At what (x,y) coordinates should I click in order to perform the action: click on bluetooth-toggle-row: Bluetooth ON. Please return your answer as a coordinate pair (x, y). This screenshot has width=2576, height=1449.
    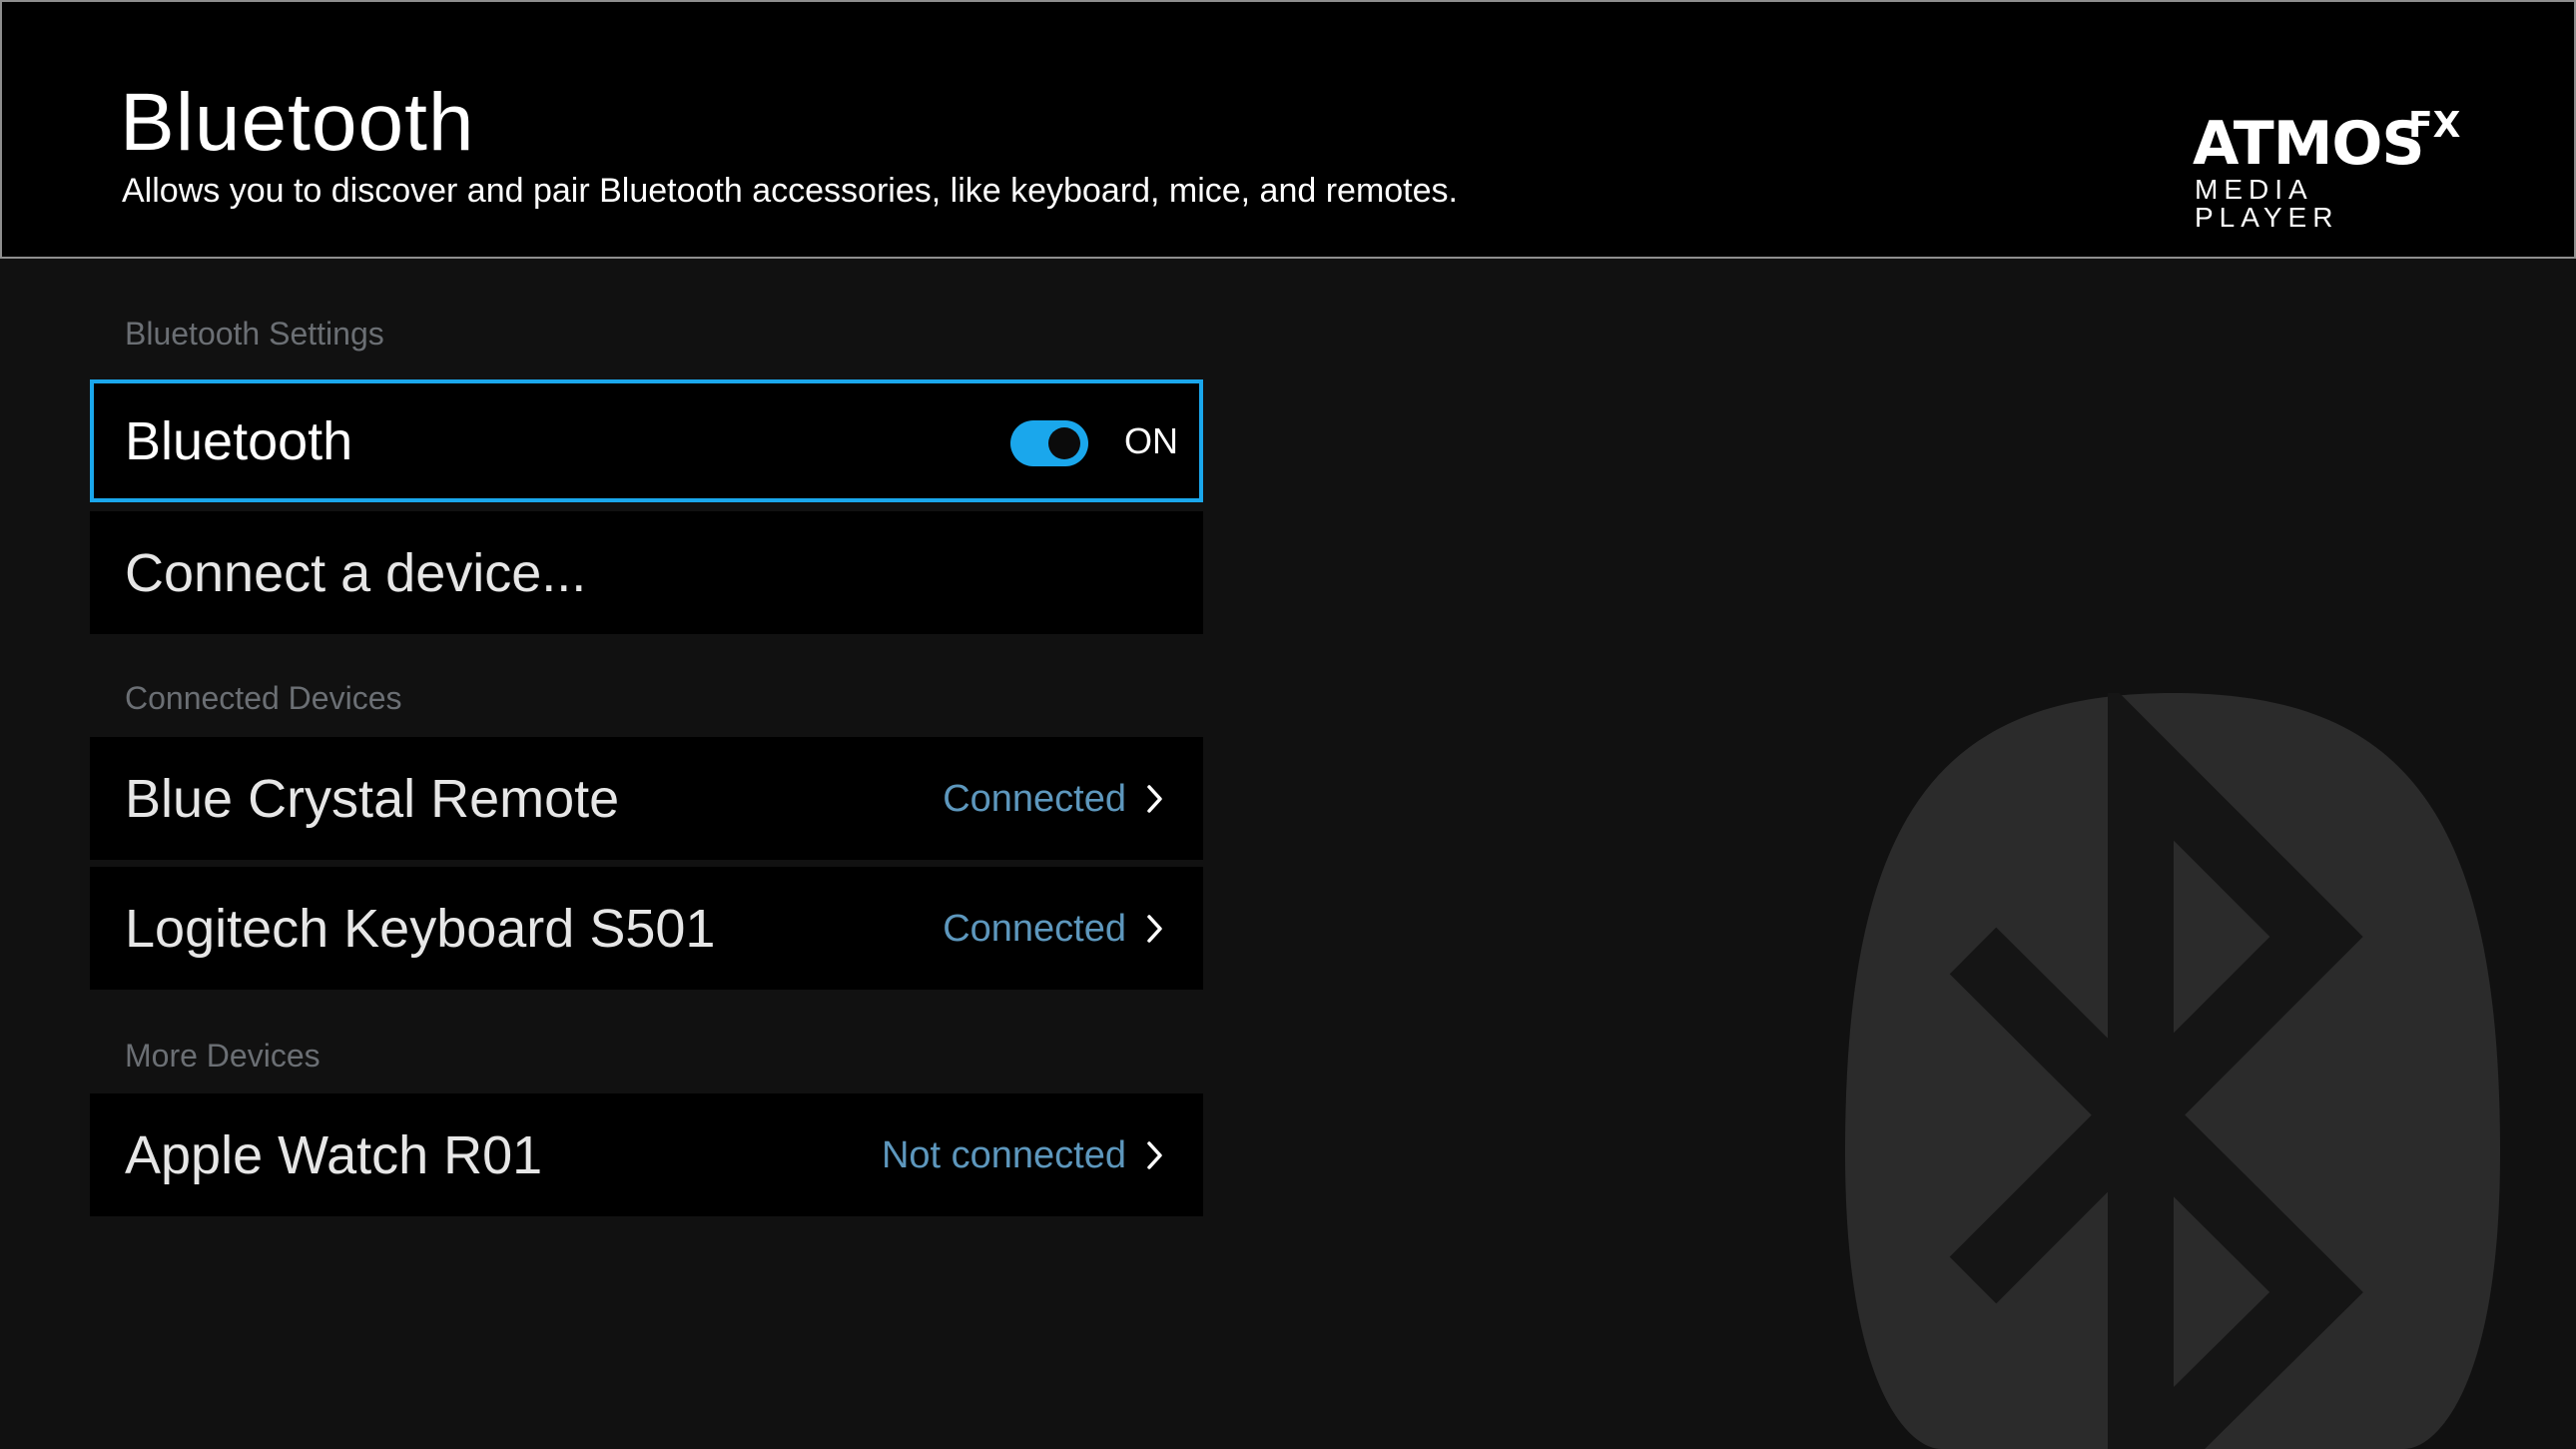
    Looking at the image, I should click on (646, 441).